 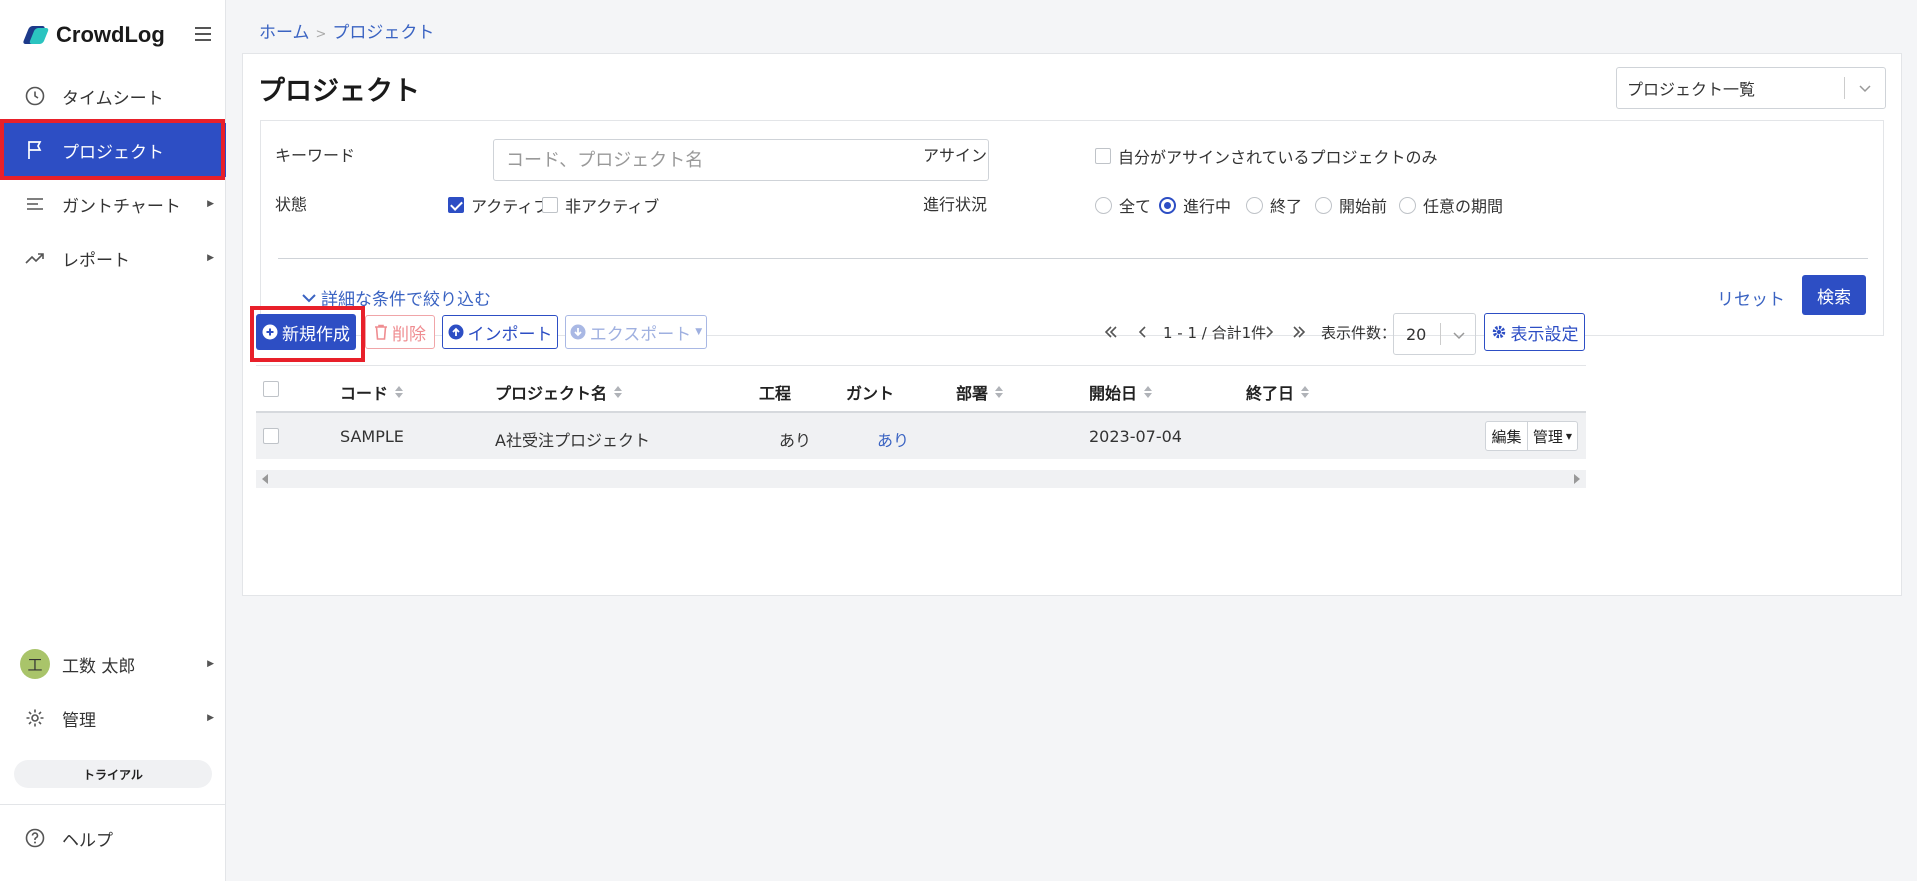 I want to click on breadcrumb-current: プロジェクト, so click(x=383, y=33).